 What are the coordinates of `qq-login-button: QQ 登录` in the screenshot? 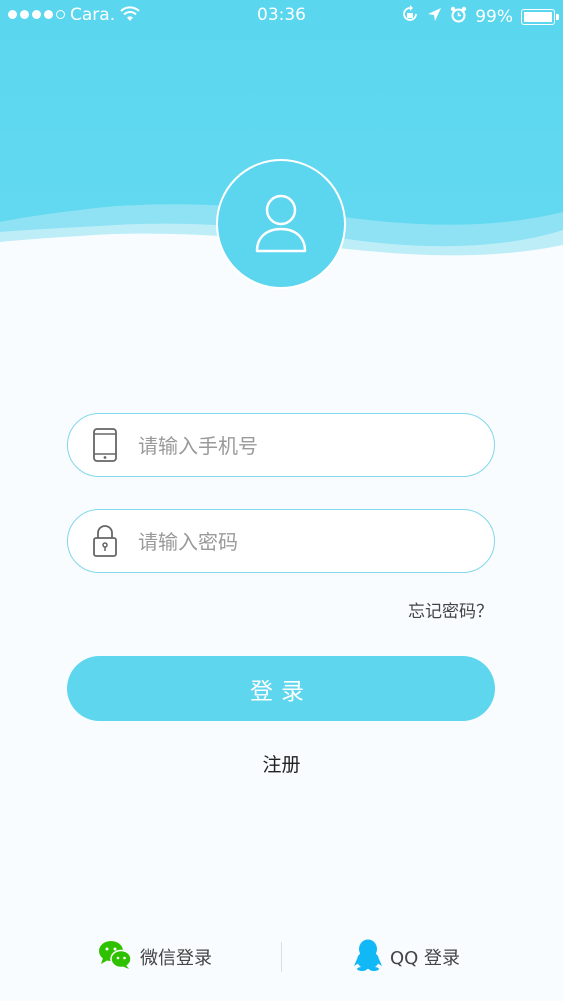 It's located at (407, 957).